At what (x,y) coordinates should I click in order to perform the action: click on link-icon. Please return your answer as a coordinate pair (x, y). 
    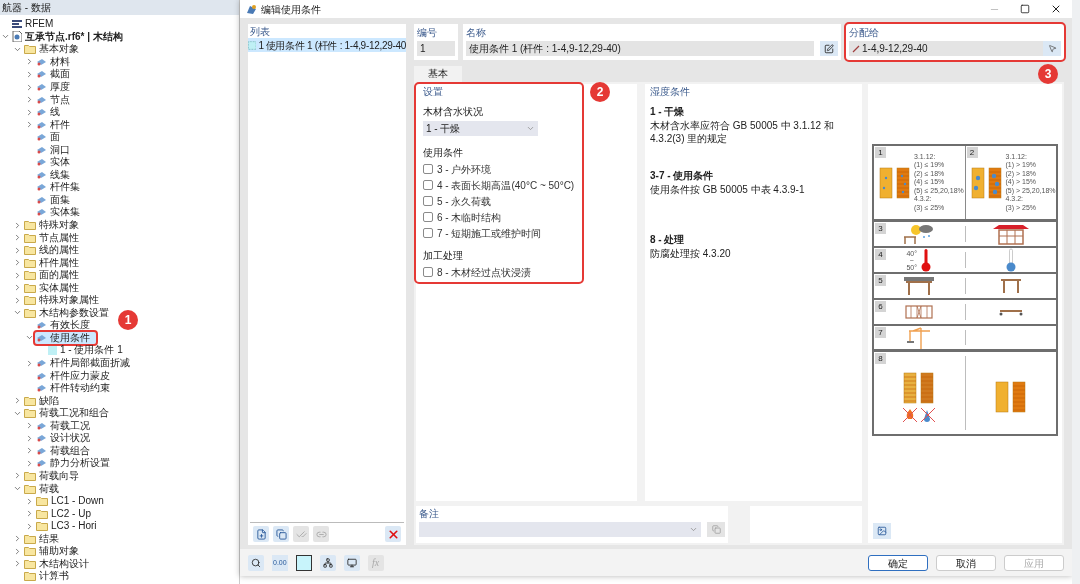
    Looking at the image, I should click on (321, 534).